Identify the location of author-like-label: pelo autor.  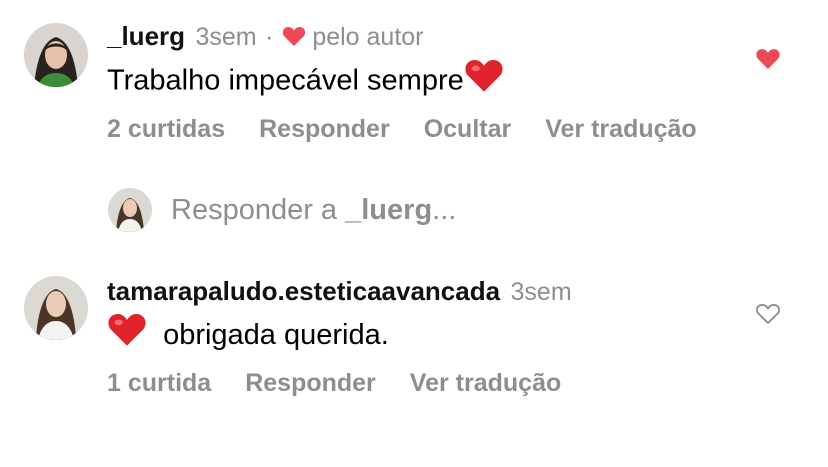
(368, 37).